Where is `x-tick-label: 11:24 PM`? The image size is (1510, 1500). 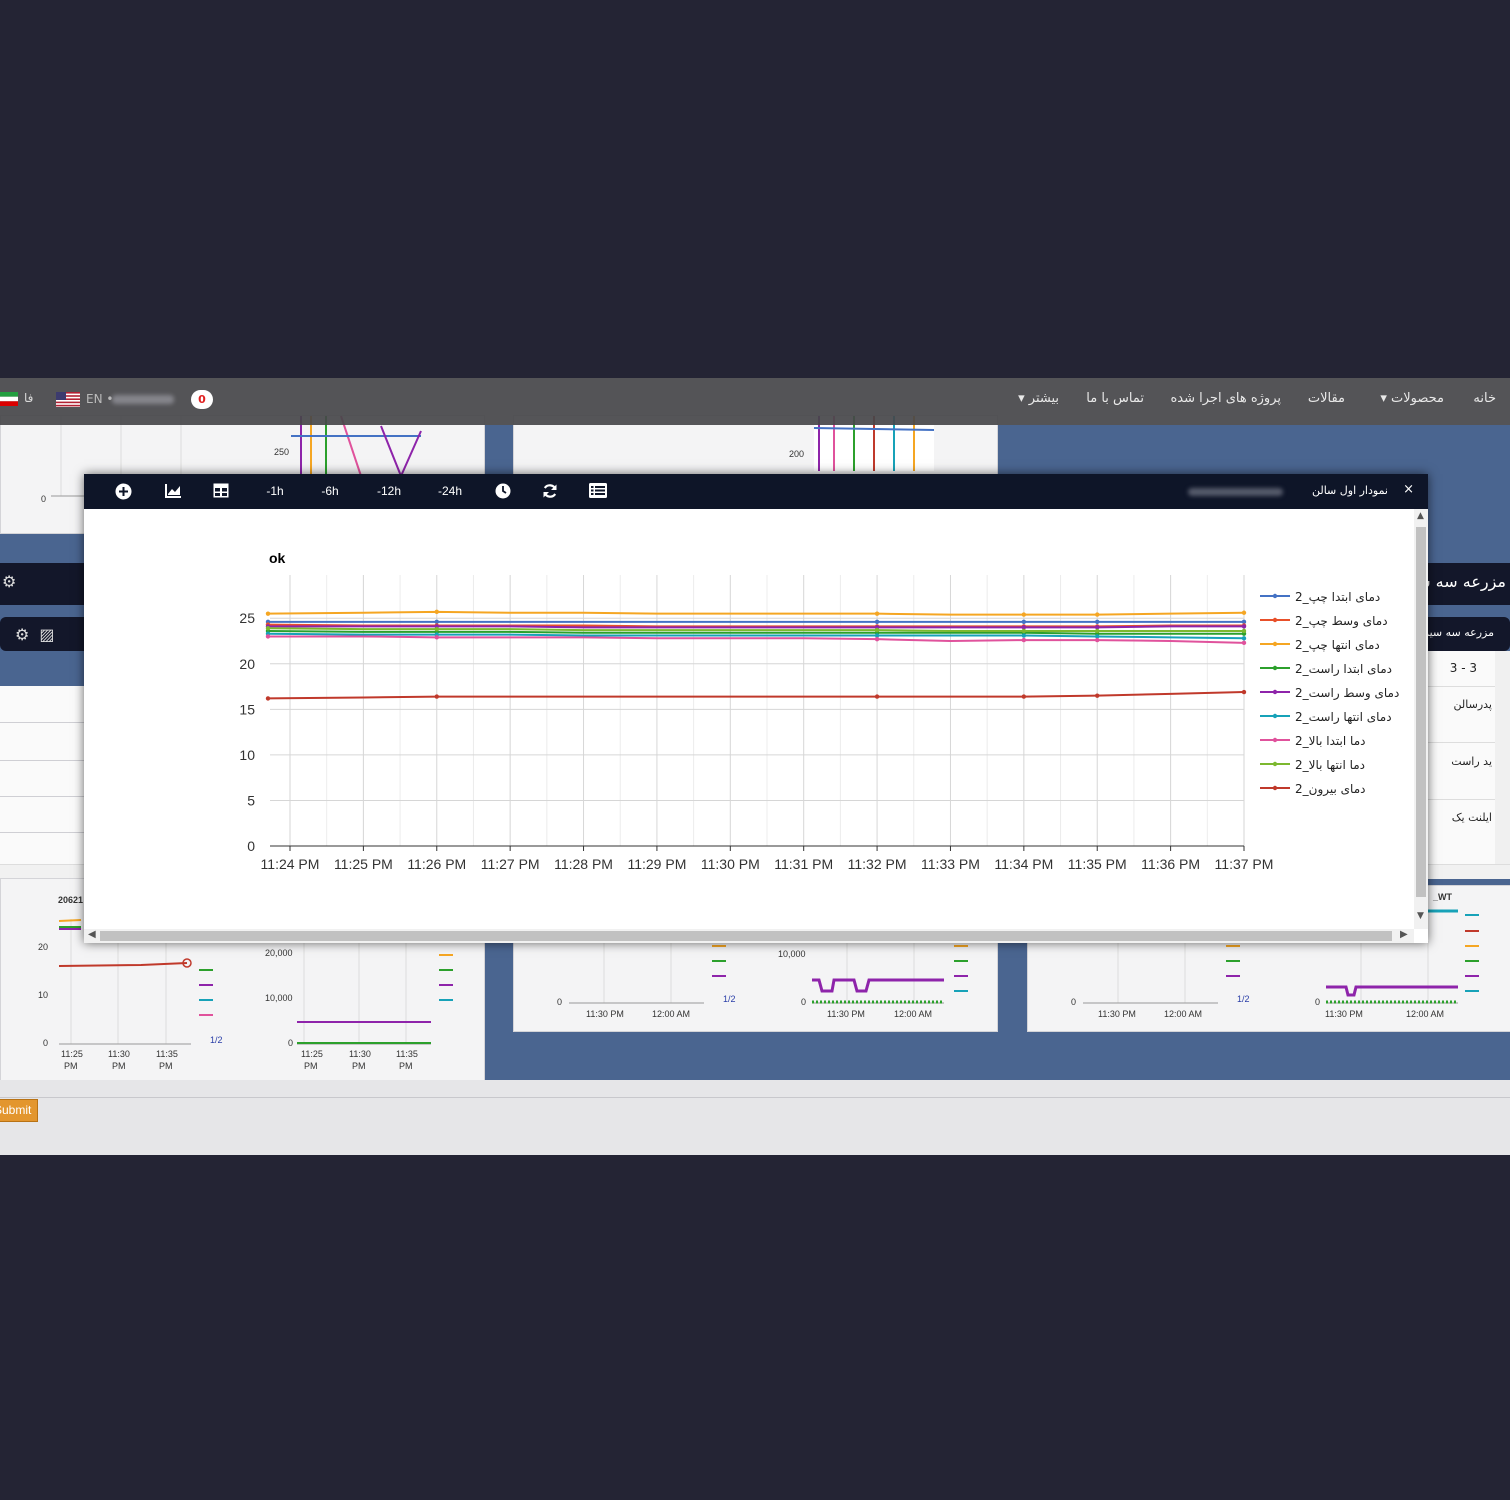
x-tick-label: 11:24 PM is located at coordinates (290, 864).